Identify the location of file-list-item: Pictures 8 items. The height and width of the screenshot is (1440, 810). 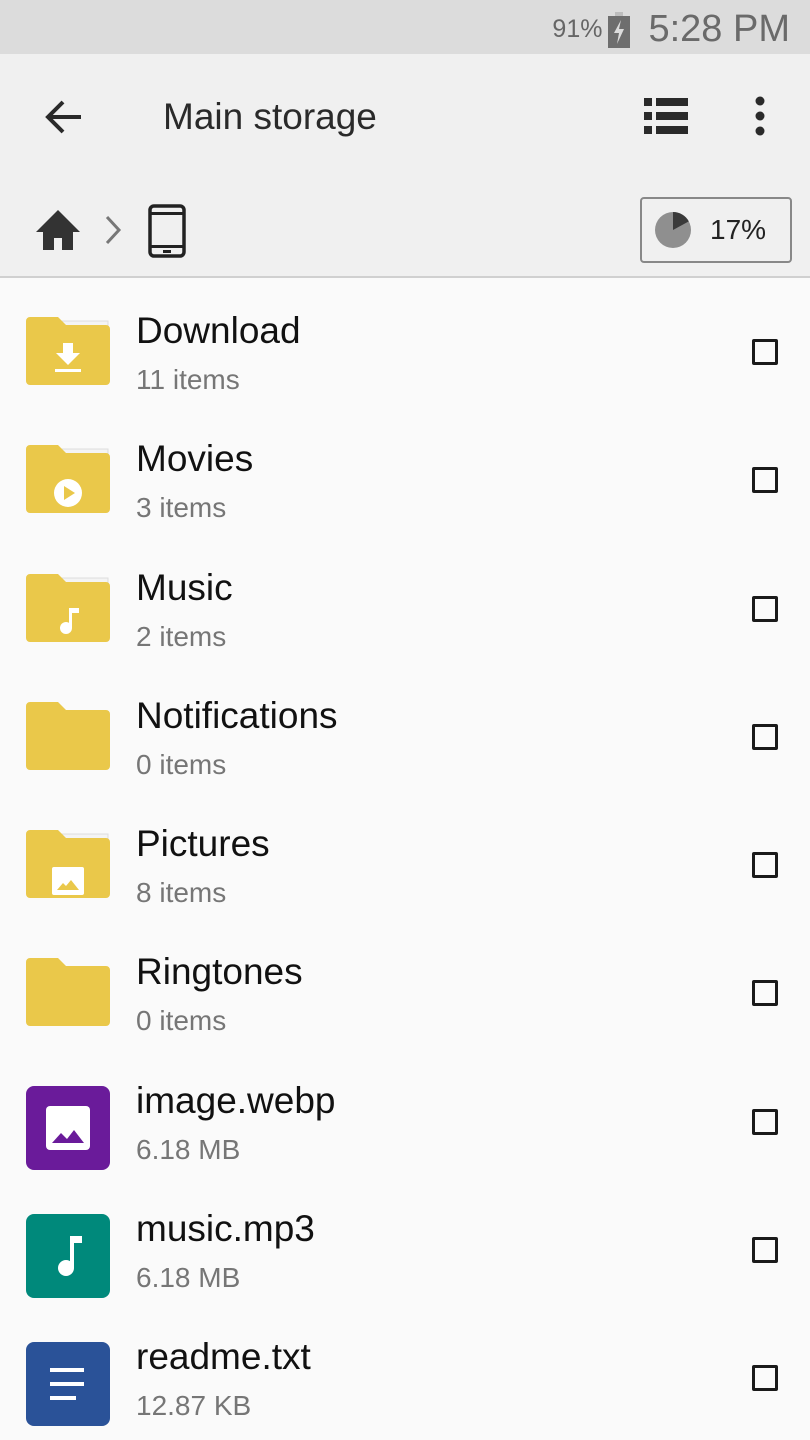
(405, 857).